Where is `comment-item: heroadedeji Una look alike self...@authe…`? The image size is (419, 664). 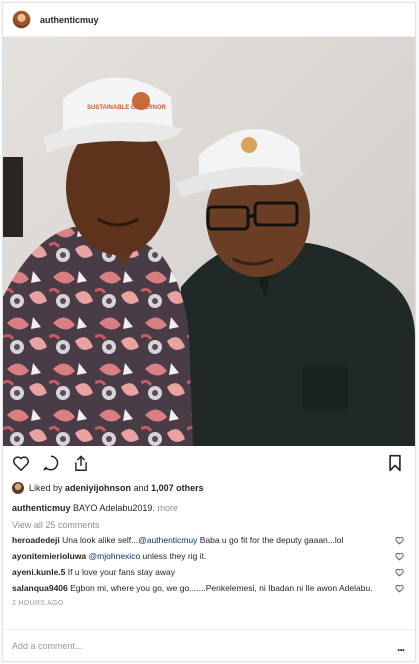
comment-item: heroadedeji Una look alike self...@authe… is located at coordinates (209, 540).